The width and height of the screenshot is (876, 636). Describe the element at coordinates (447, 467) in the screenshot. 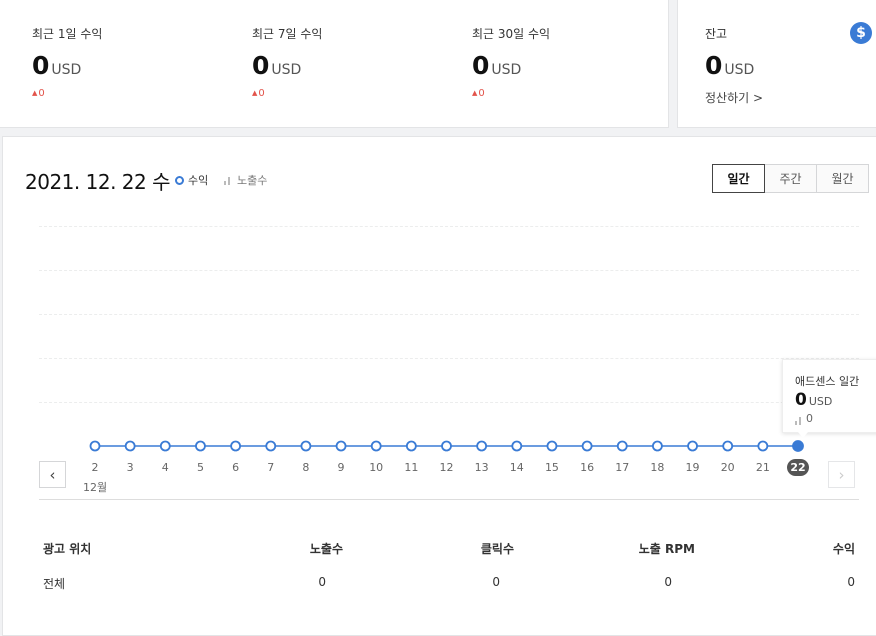

I see `x-tick-label: 12` at that location.